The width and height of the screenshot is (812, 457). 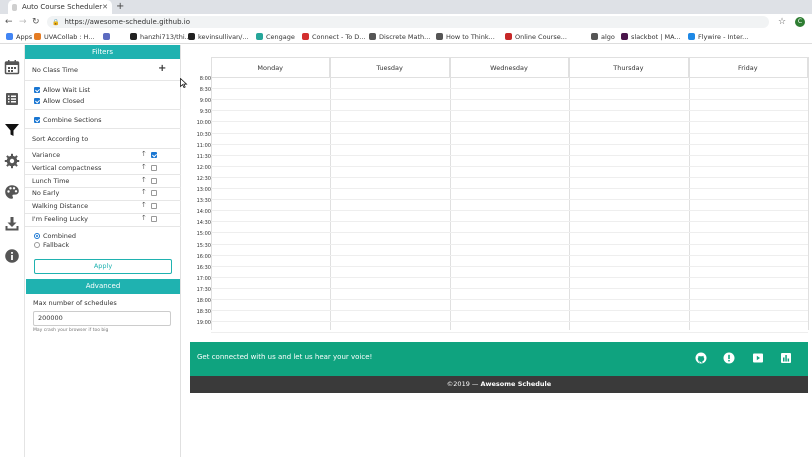 What do you see at coordinates (184, 83) in the screenshot?
I see `mouse-cursor-icon` at bounding box center [184, 83].